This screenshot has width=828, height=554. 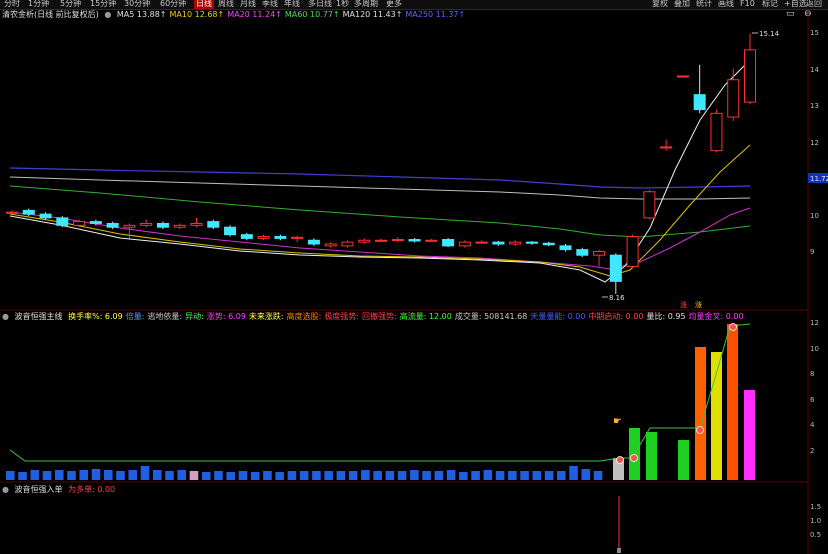 What do you see at coordinates (61, 490) in the screenshot?
I see `sub-legend: ● 波音恒强入单 为多单: 0.00` at bounding box center [61, 490].